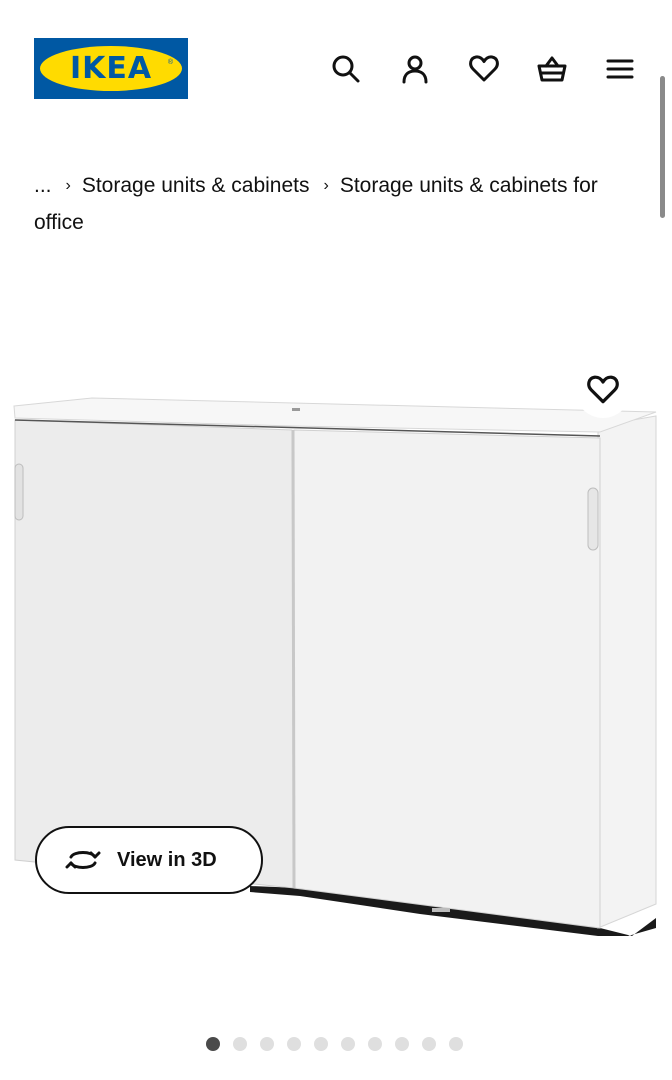 This screenshot has width=672, height=1080. I want to click on save-to-favourites-button, so click(603, 390).